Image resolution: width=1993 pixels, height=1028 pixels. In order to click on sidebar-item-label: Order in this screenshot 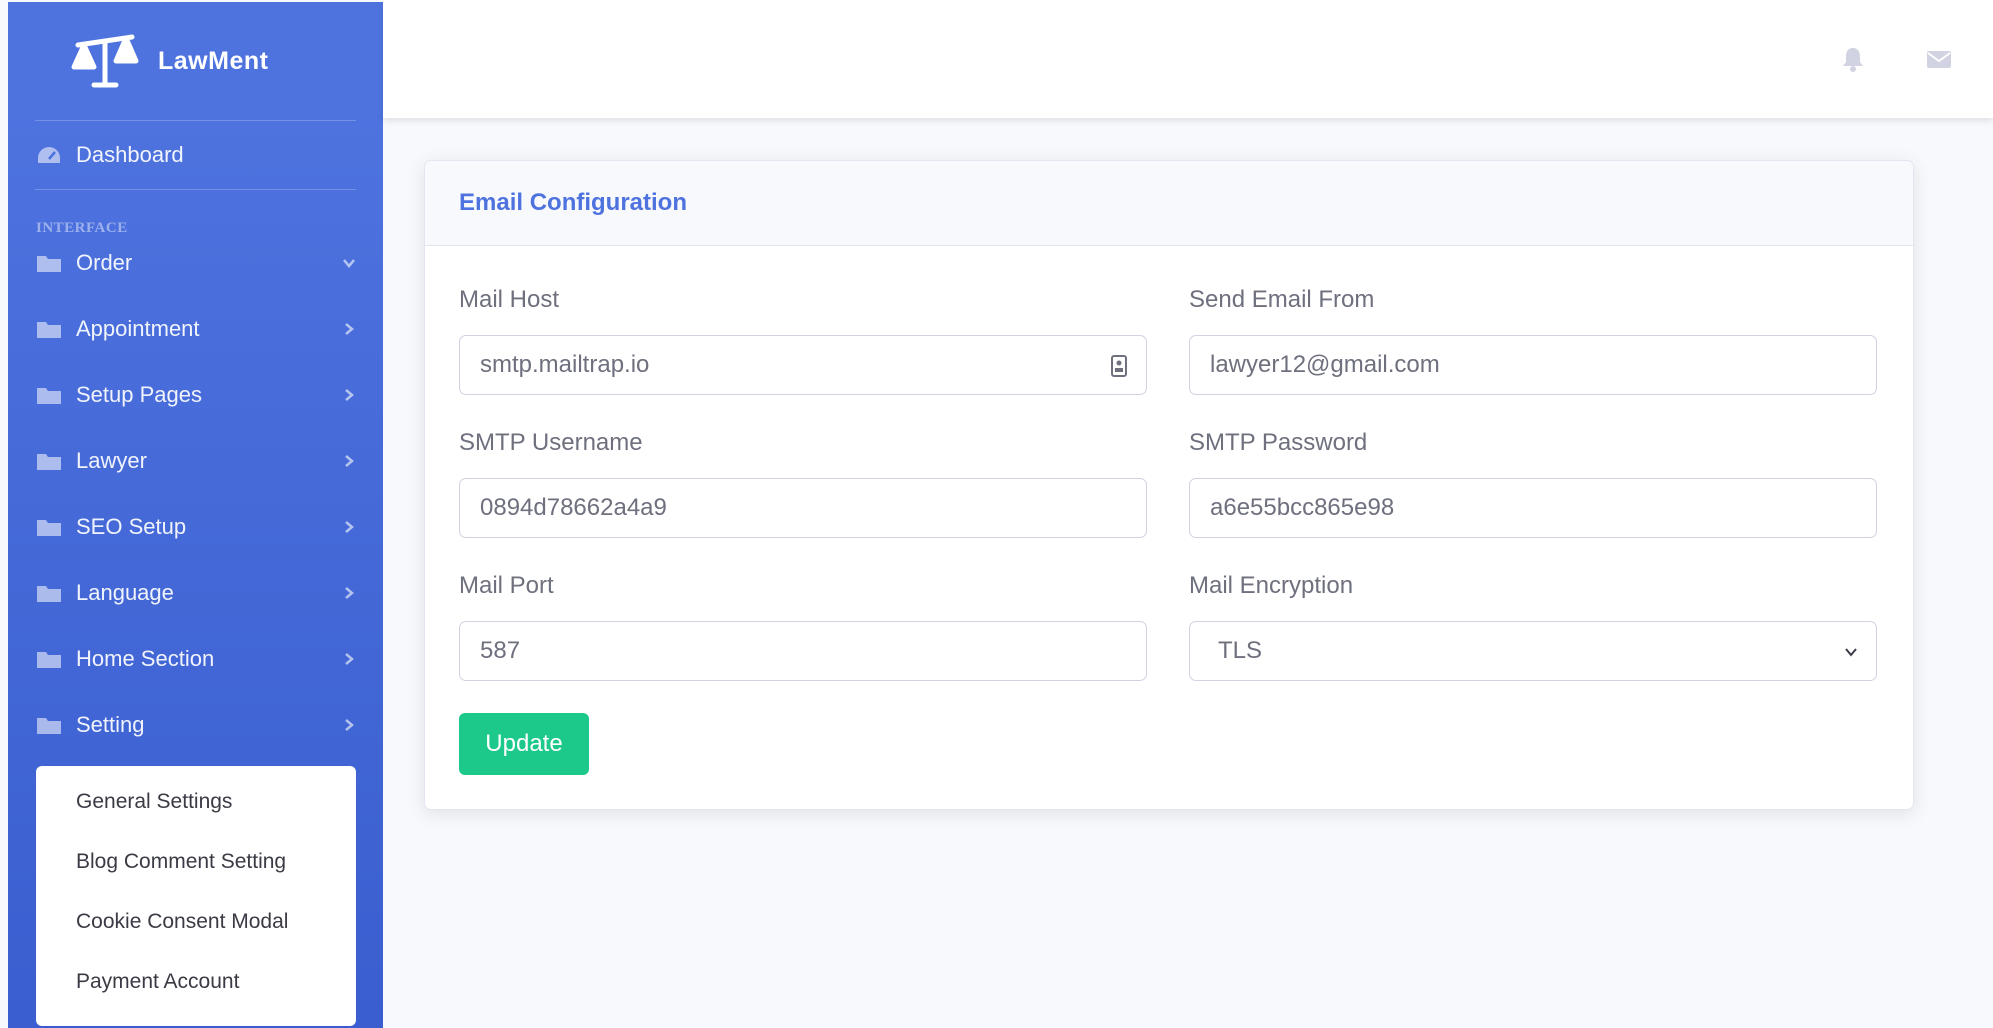, I will do `click(104, 262)`.